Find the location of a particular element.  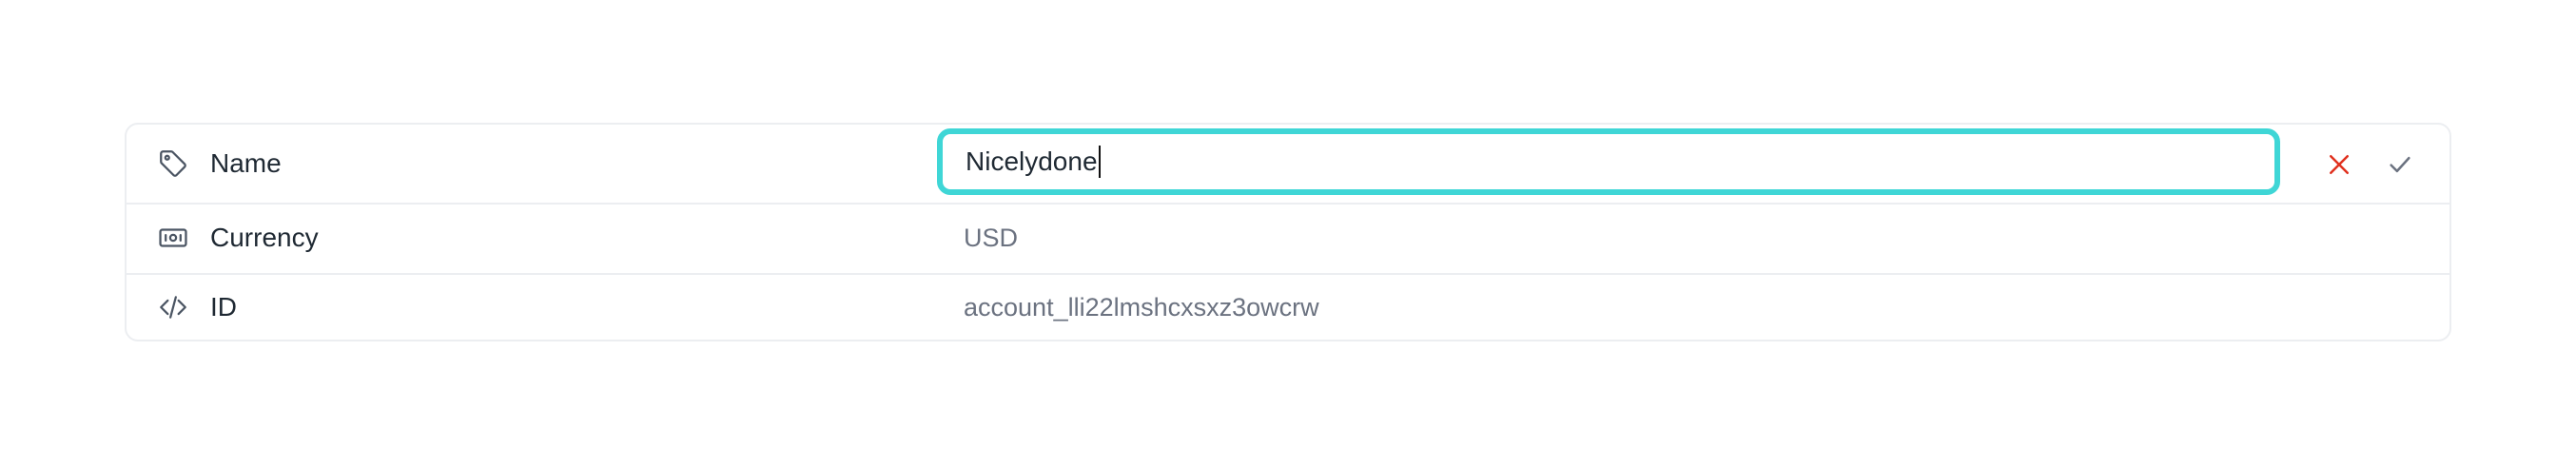

text-caret is located at coordinates (1100, 162).